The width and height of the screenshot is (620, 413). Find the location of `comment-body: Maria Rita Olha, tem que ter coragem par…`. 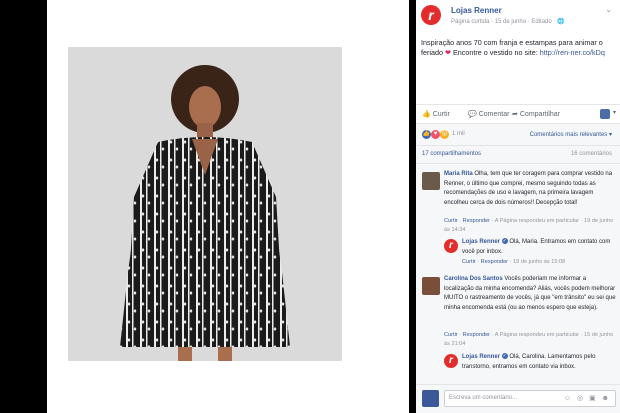

comment-body: Maria Rita Olha, tem que ter coragem par… is located at coordinates (530, 189).